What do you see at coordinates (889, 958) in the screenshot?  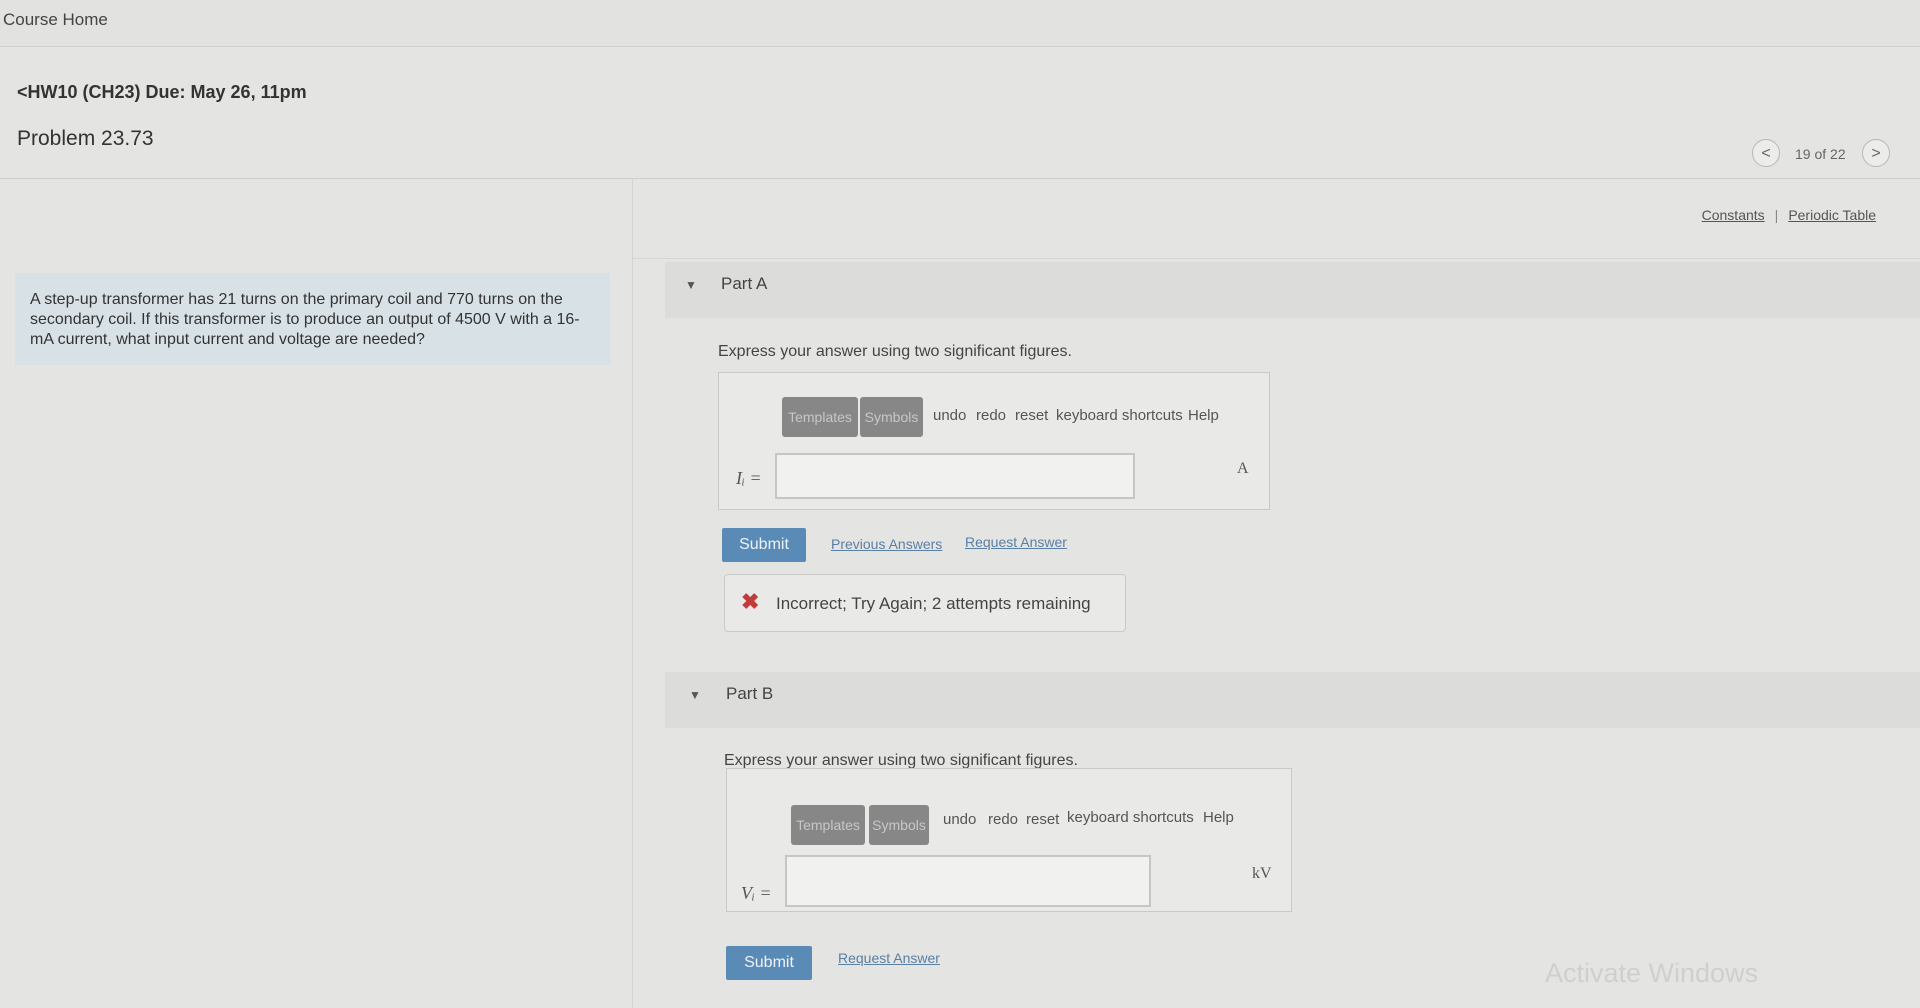 I see `part-b-request-answer-link: Request Answer` at bounding box center [889, 958].